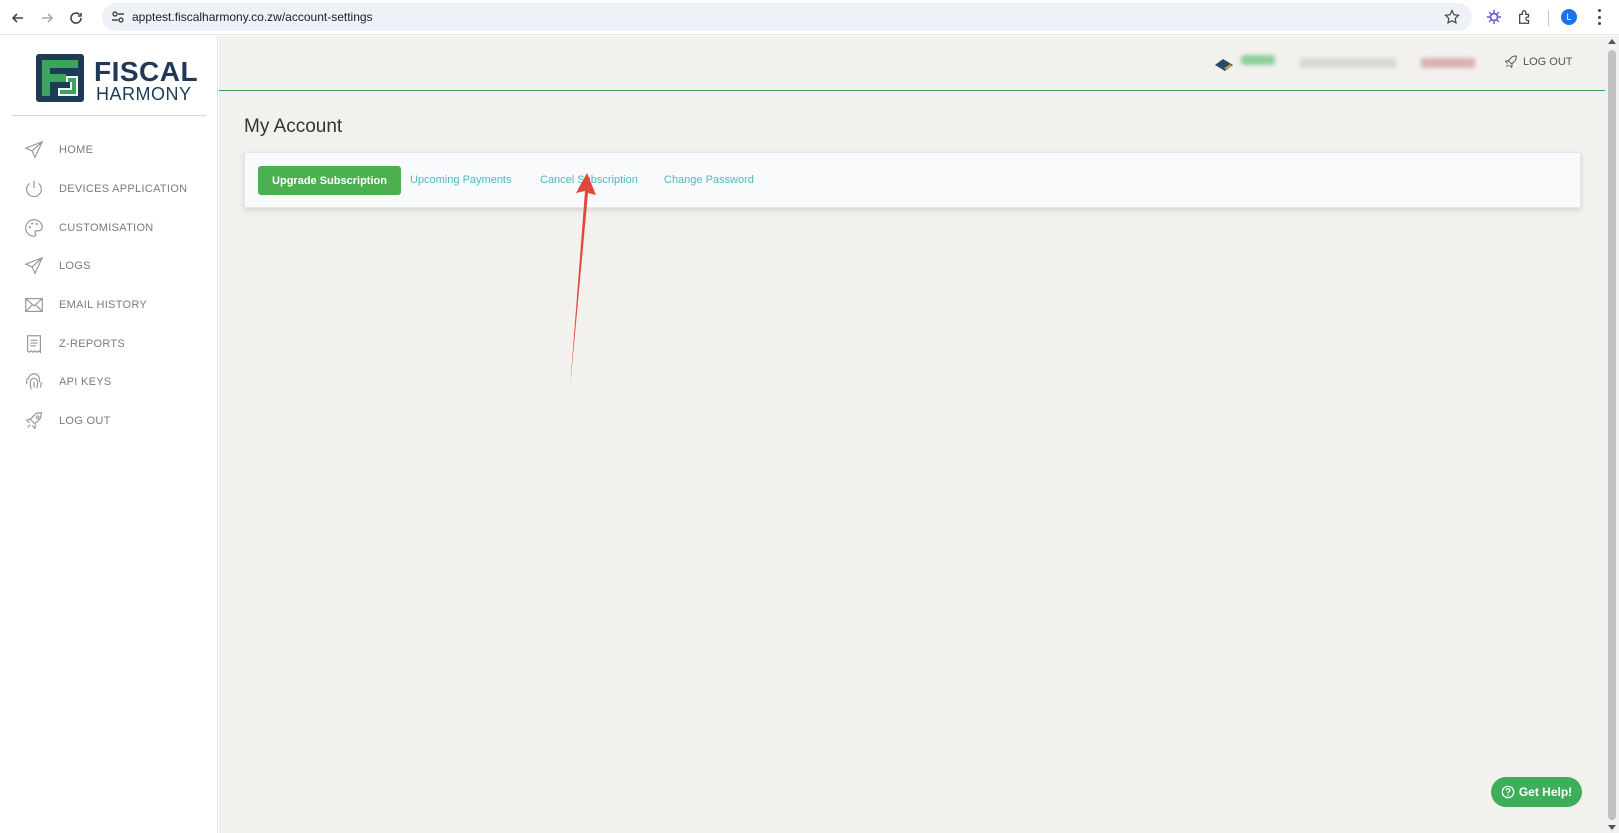 The height and width of the screenshot is (833, 1619). I want to click on sidebar-item-label: API KEYS, so click(85, 382).